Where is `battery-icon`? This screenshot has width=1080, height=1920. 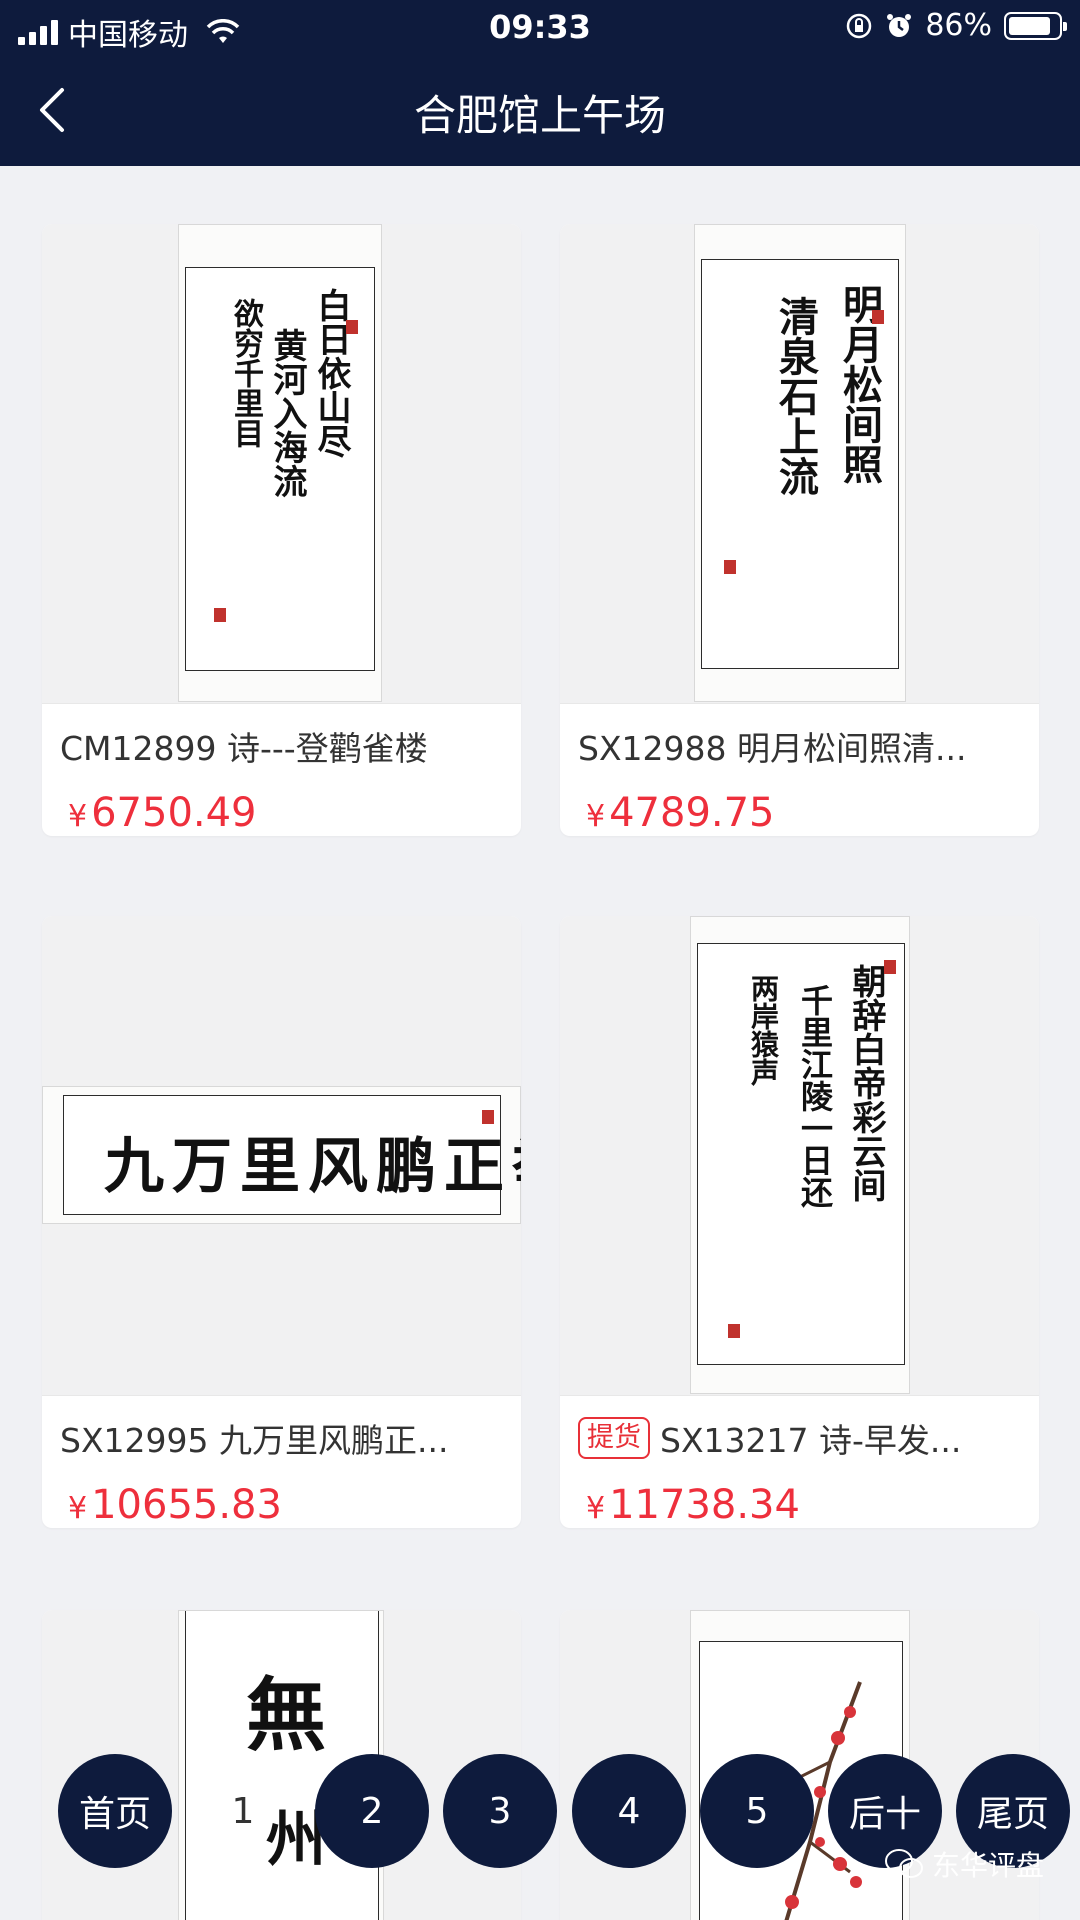 battery-icon is located at coordinates (1035, 25).